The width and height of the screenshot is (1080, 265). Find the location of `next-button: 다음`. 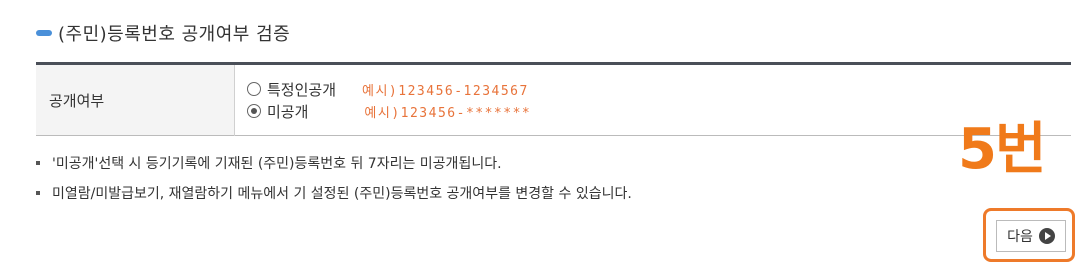

next-button: 다음 is located at coordinates (1031, 236).